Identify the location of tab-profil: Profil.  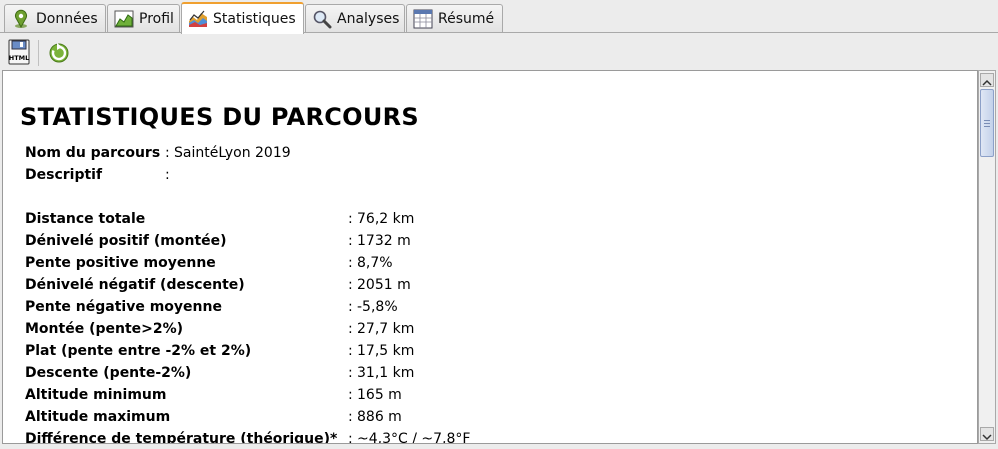
(143, 18).